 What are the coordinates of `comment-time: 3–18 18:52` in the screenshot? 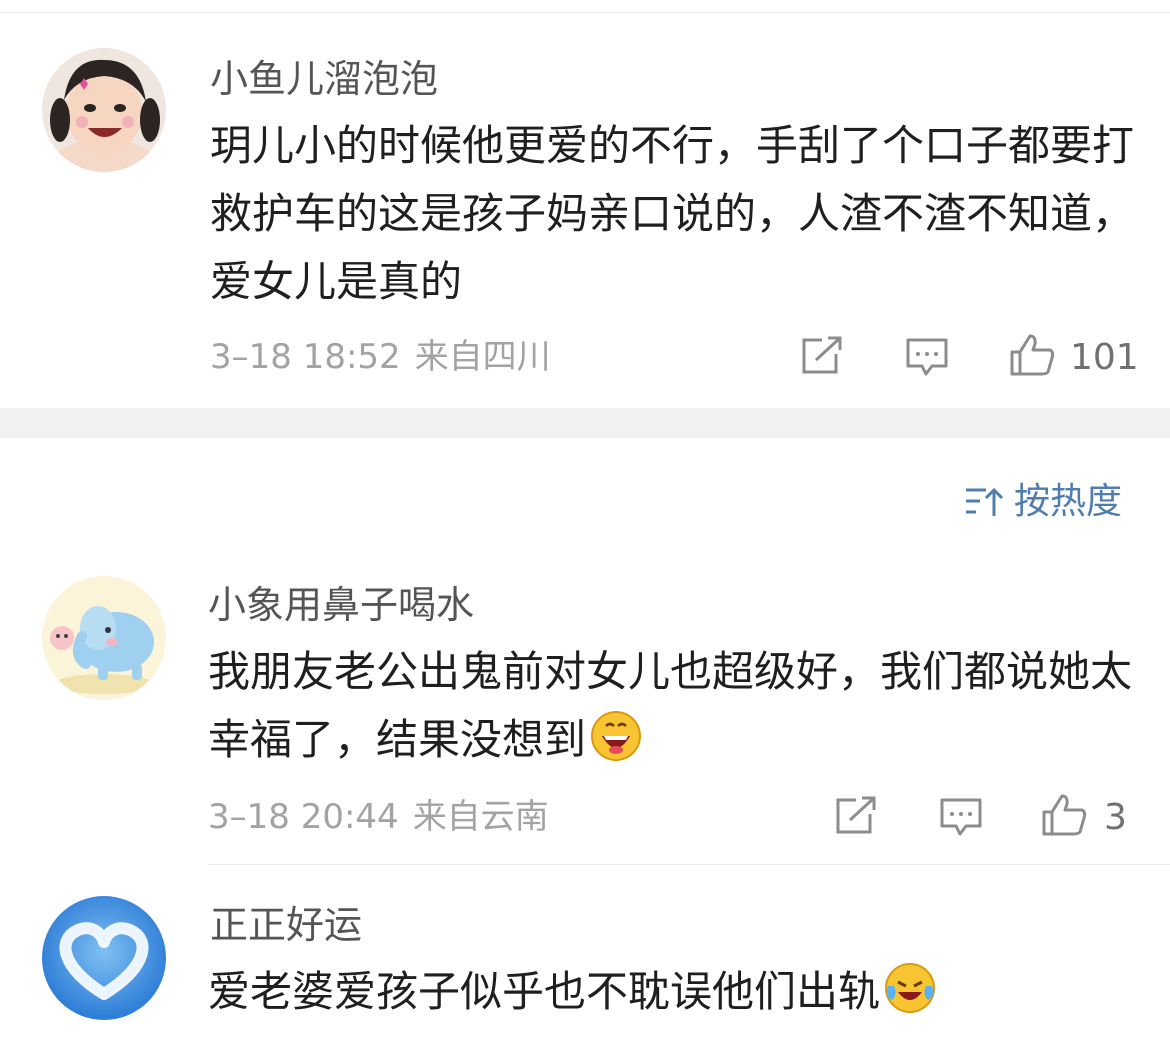 It's located at (305, 357).